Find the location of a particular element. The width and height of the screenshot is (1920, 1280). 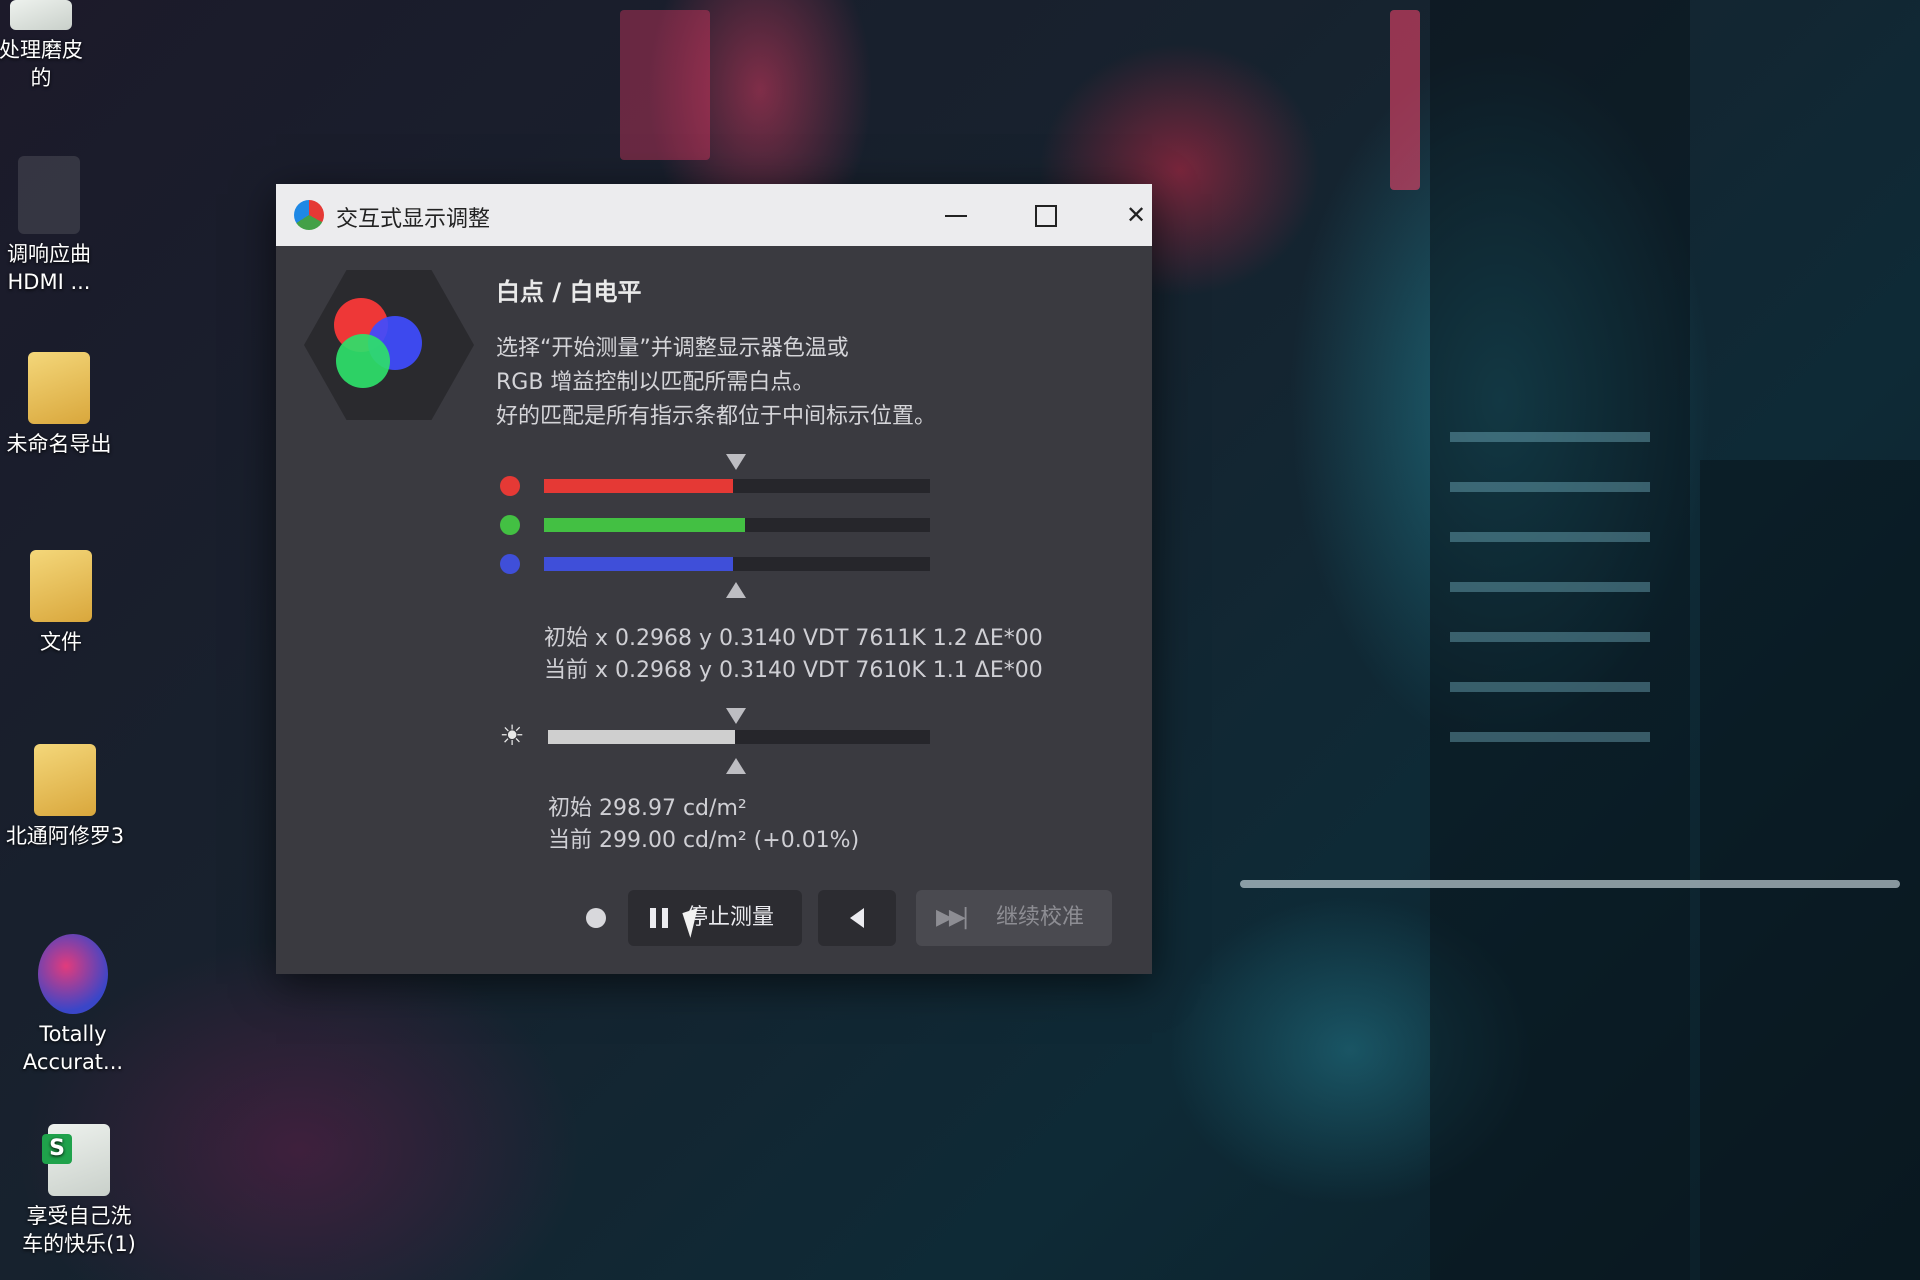

maximize-icon is located at coordinates (1046, 216).